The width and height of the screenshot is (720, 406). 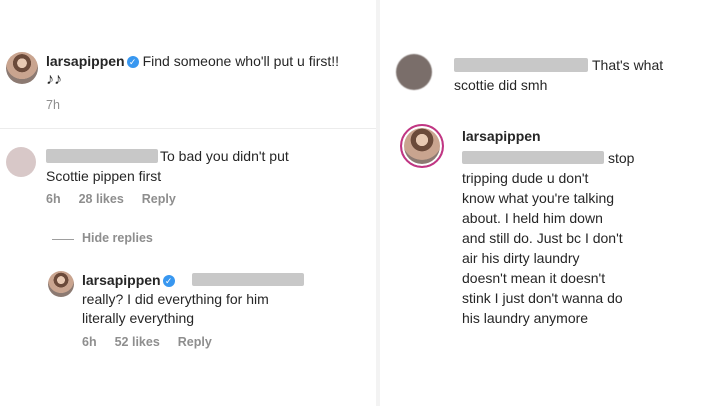 What do you see at coordinates (22, 68) in the screenshot?
I see `post-author-avatar` at bounding box center [22, 68].